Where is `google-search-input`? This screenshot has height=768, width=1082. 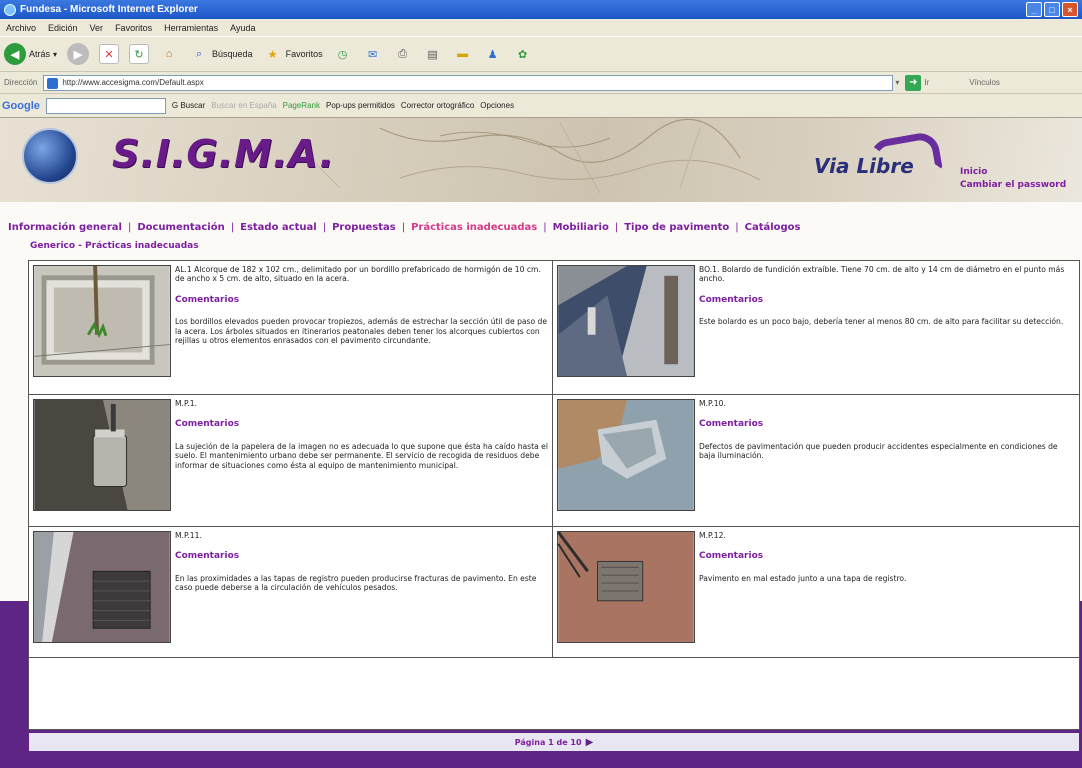
google-search-input is located at coordinates (105, 105).